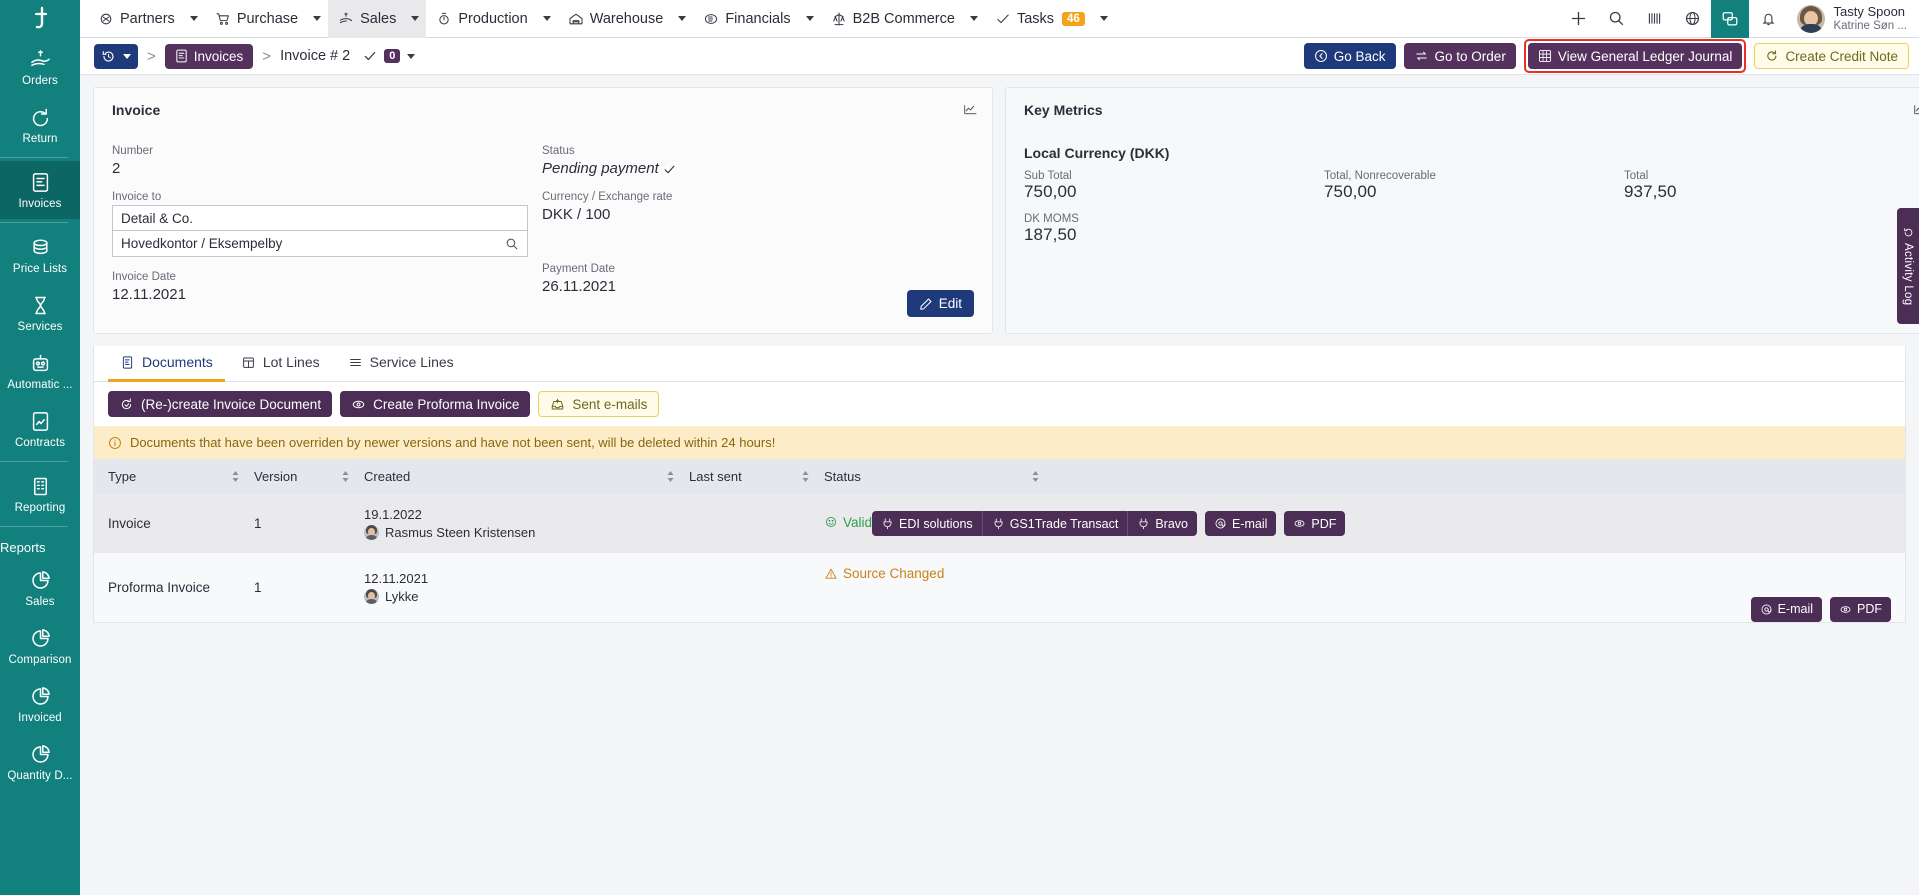 The width and height of the screenshot is (1919, 895). Describe the element at coordinates (366, 19) in the screenshot. I see `menu-item-sales: Sales` at that location.